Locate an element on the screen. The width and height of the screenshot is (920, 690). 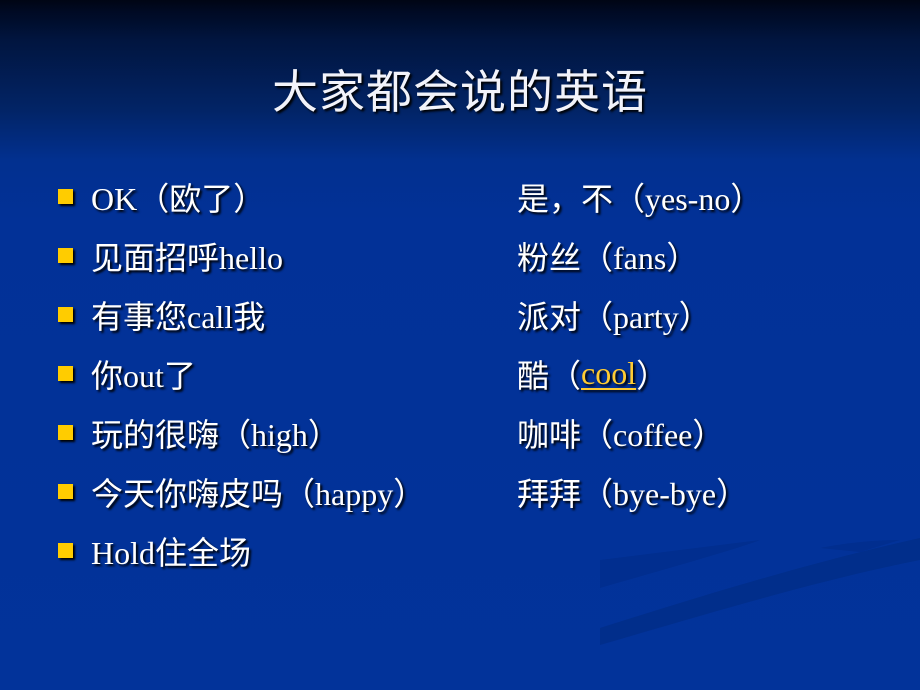
list-item: 粉丝（fans） is located at coordinates (639, 255).